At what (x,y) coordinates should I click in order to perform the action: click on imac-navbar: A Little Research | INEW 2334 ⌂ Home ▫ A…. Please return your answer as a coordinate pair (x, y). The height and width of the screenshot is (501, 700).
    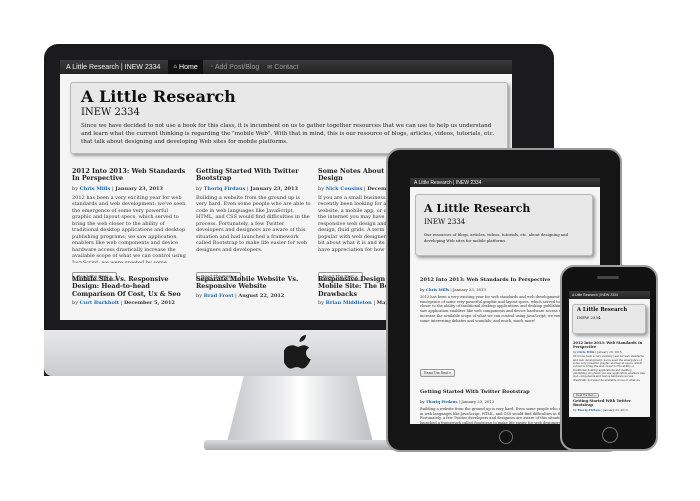
    Looking at the image, I should click on (286, 67).